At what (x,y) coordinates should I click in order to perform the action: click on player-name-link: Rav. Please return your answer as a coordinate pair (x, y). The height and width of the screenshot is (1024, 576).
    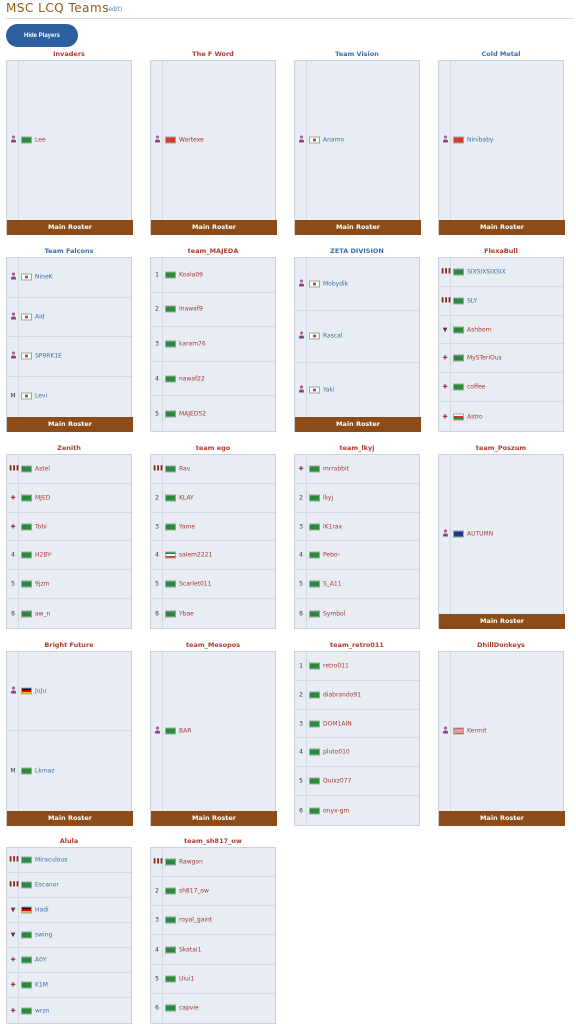
    Looking at the image, I should click on (184, 468).